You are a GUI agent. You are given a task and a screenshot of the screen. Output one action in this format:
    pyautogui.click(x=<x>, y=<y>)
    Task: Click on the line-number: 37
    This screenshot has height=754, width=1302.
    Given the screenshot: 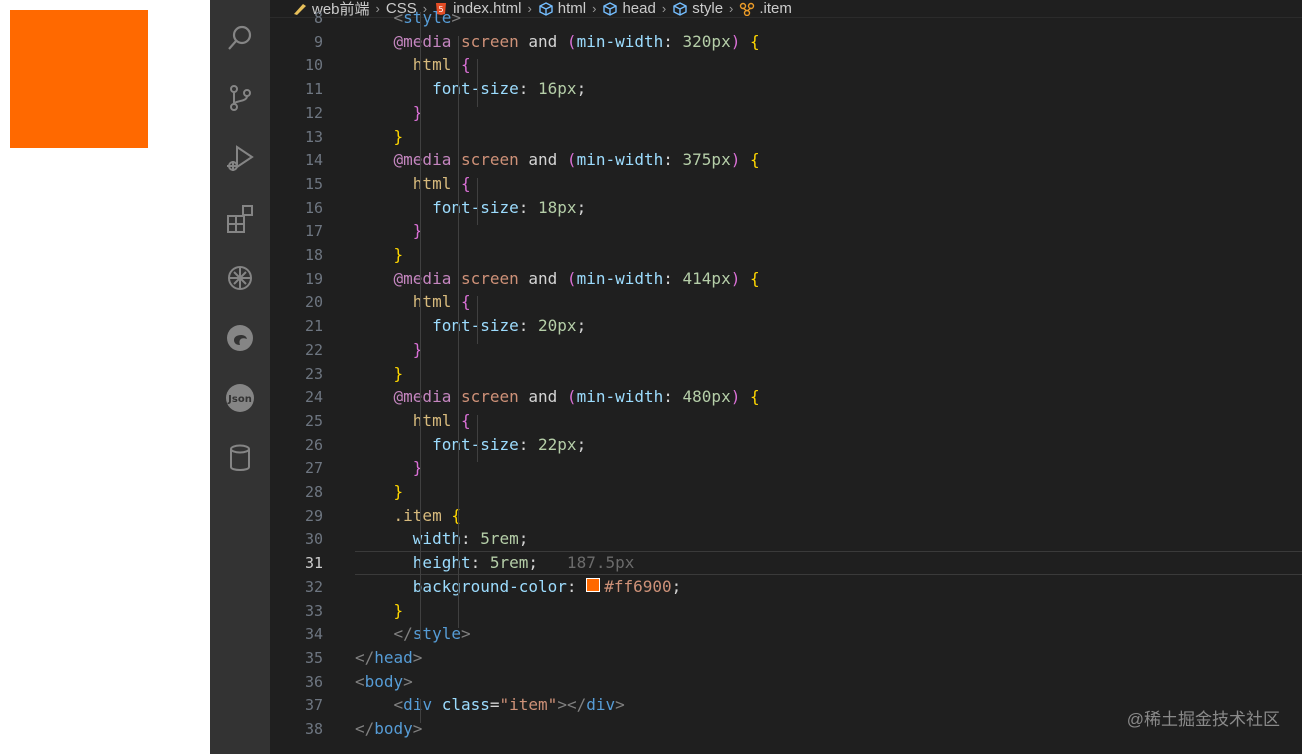 What is the action you would take?
    pyautogui.click(x=313, y=705)
    